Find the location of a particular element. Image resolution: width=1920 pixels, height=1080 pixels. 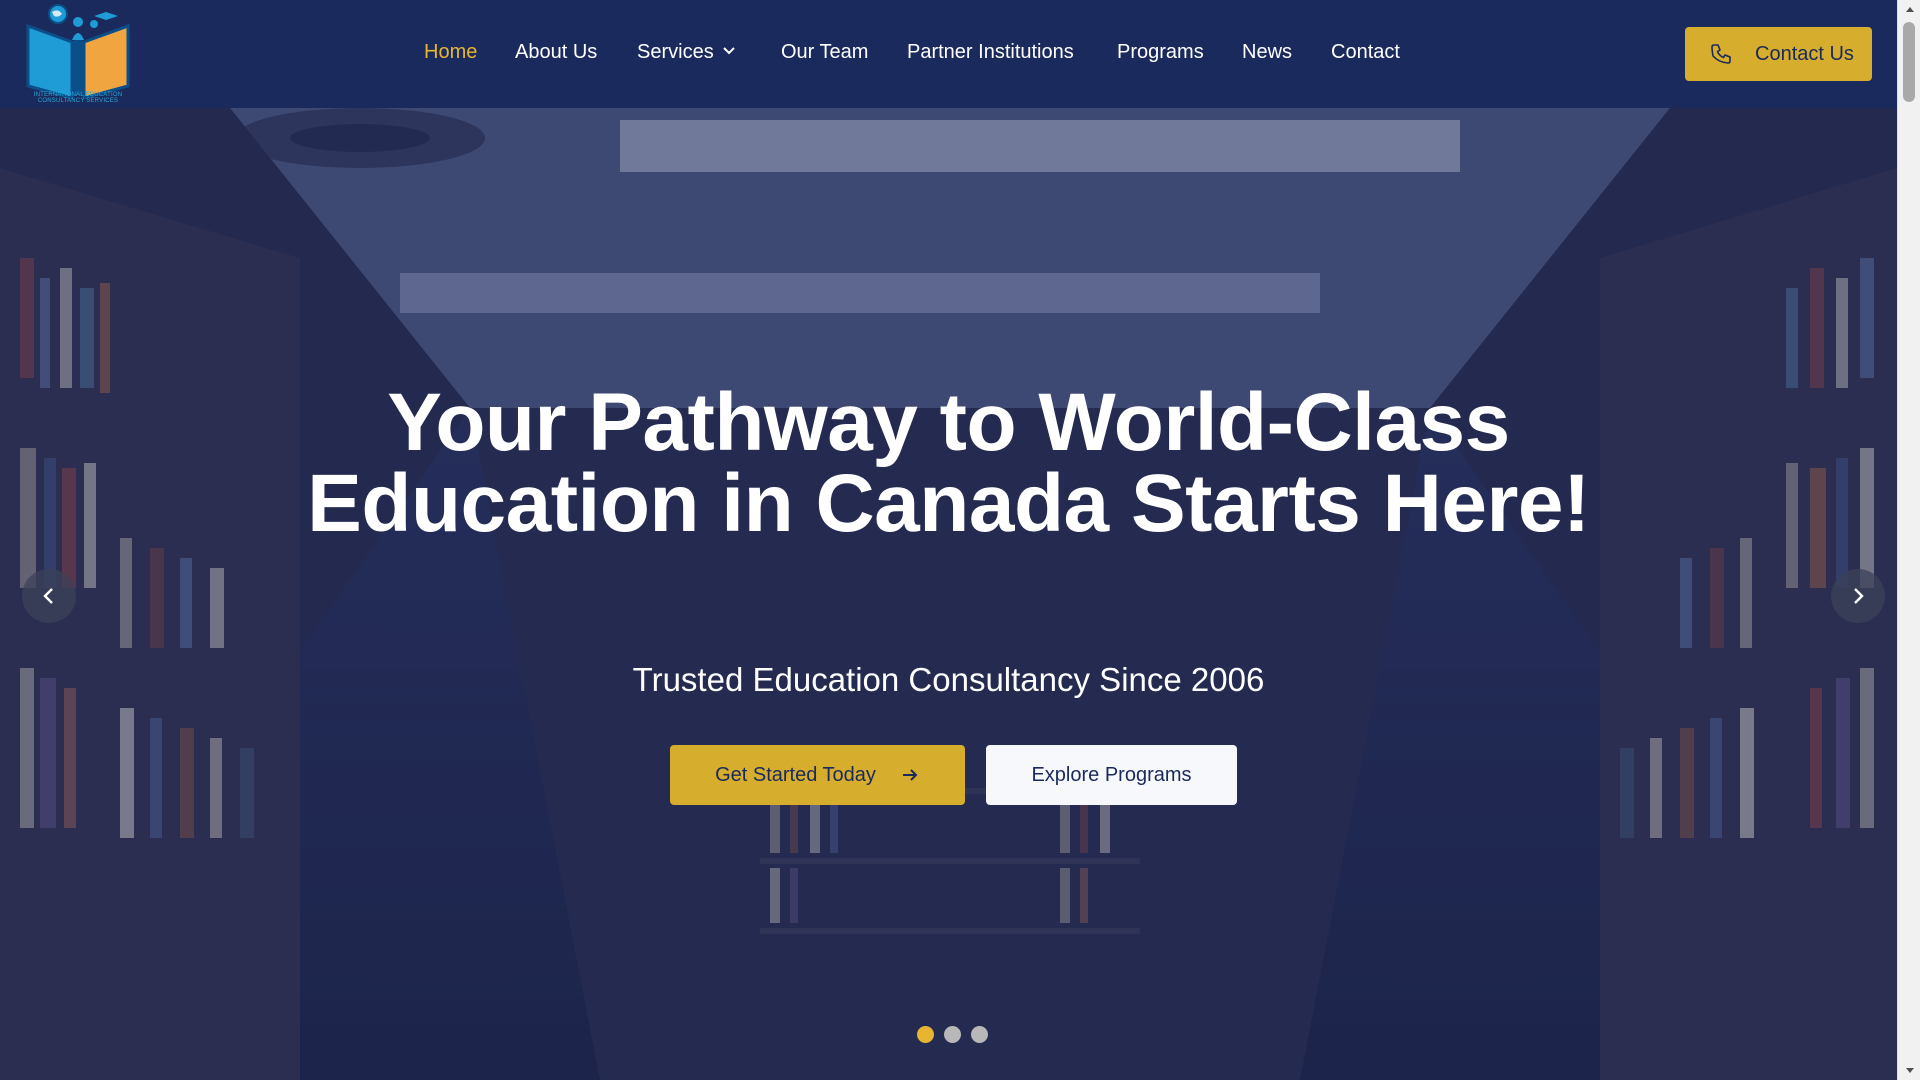

carousel-next-button is located at coordinates (1858, 596).